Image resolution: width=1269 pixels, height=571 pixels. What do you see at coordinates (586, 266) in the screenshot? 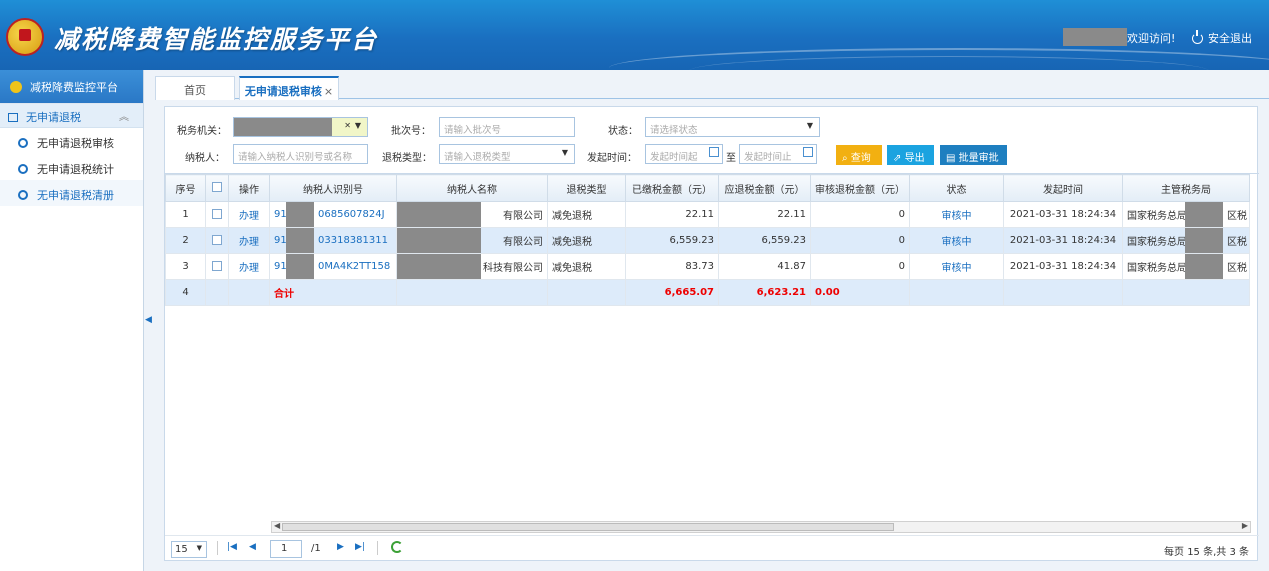
I see `refund-type-cell: 减免退税` at bounding box center [586, 266].